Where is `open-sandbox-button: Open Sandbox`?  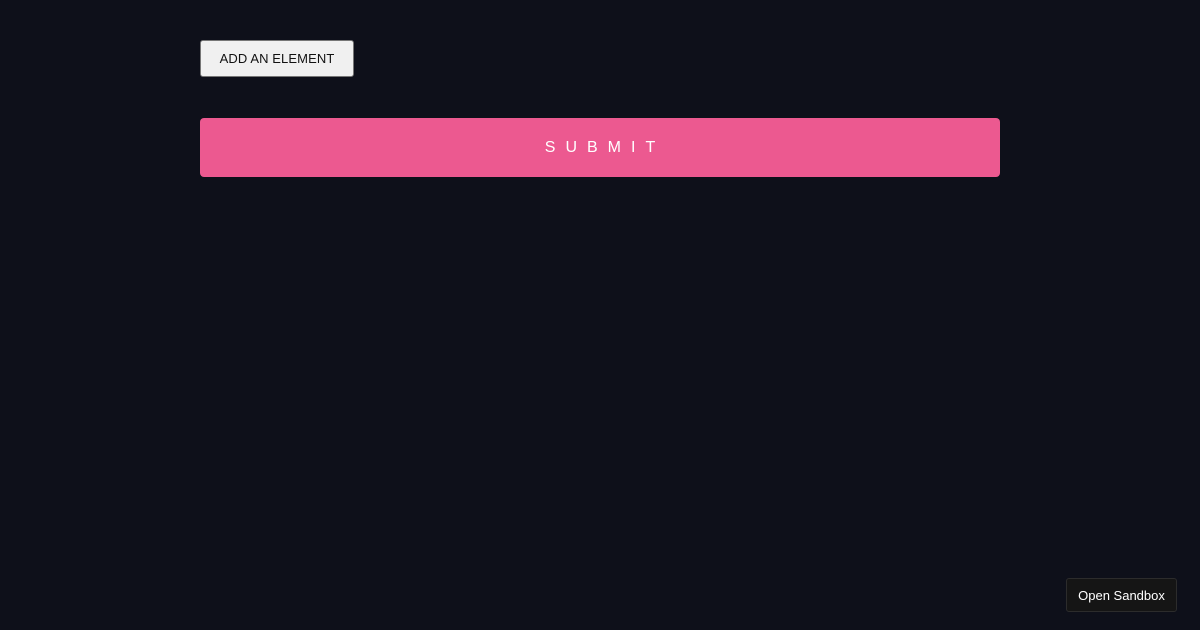
open-sandbox-button: Open Sandbox is located at coordinates (1121, 595).